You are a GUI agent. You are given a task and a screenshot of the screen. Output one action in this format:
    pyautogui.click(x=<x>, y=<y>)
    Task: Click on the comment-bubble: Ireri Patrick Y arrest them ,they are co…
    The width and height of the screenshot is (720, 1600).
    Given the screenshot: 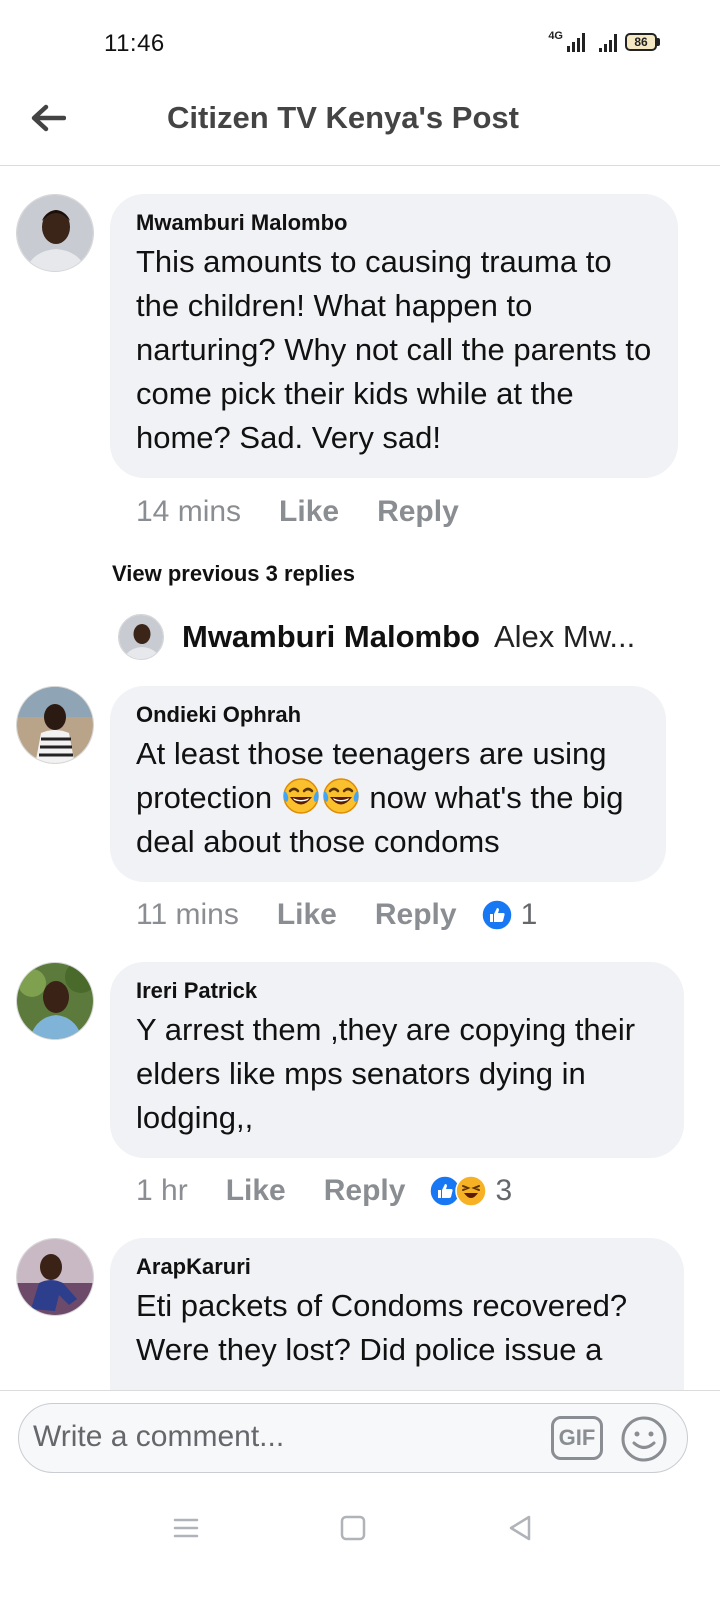 What is the action you would take?
    pyautogui.click(x=397, y=1060)
    